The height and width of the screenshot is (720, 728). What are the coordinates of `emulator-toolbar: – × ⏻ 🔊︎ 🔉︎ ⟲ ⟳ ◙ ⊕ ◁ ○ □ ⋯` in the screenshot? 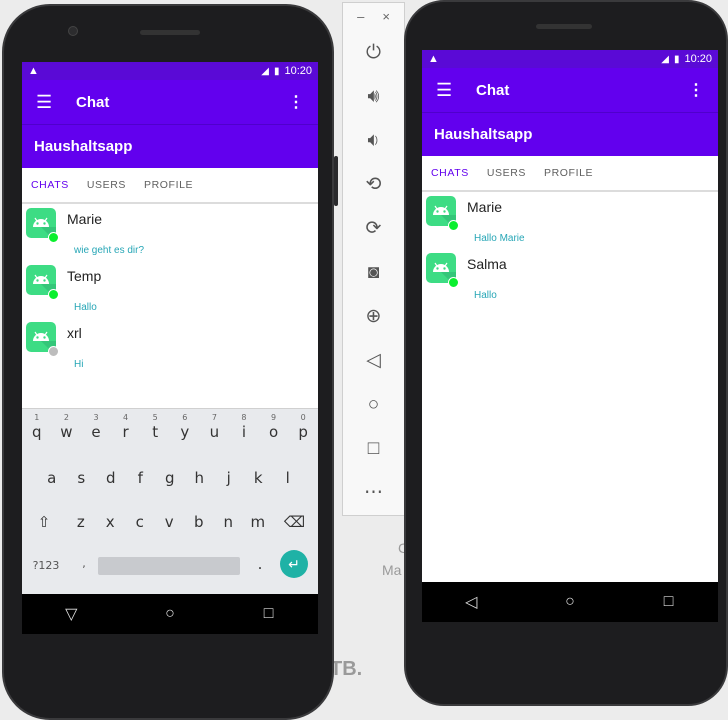 It's located at (373, 259).